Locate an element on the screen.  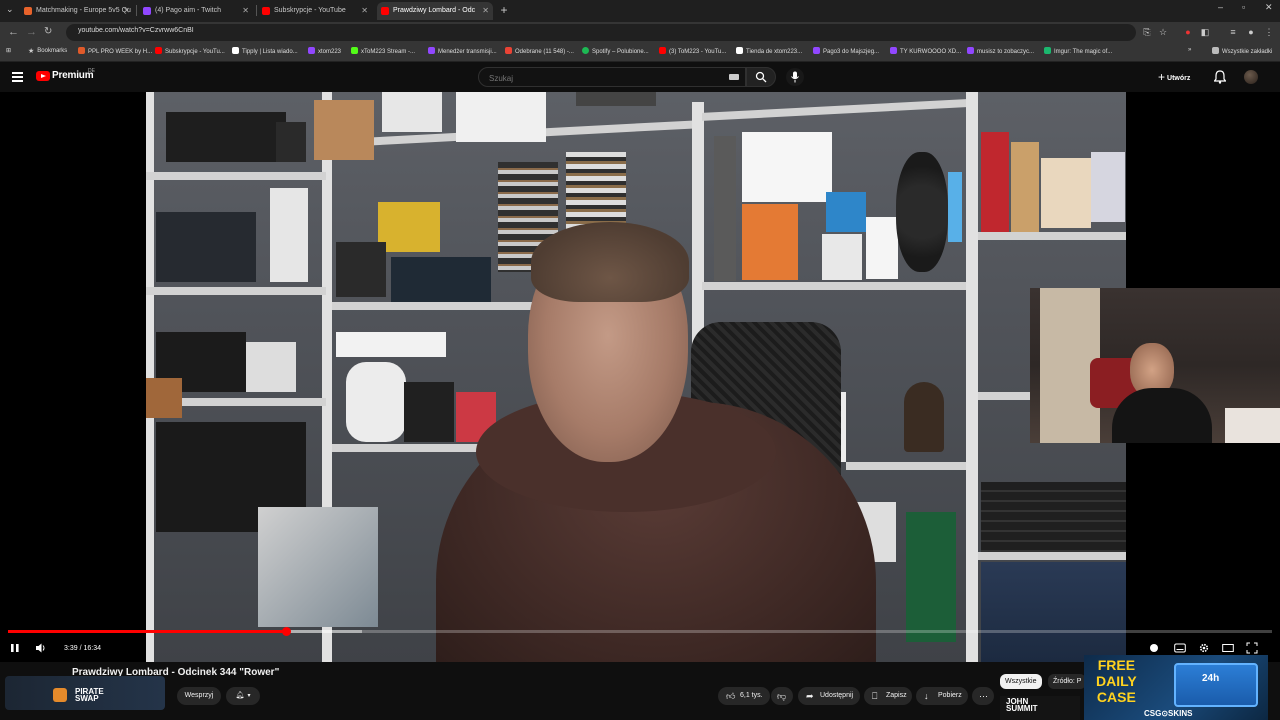
chip-source: Źródło: P is located at coordinates (1067, 681).